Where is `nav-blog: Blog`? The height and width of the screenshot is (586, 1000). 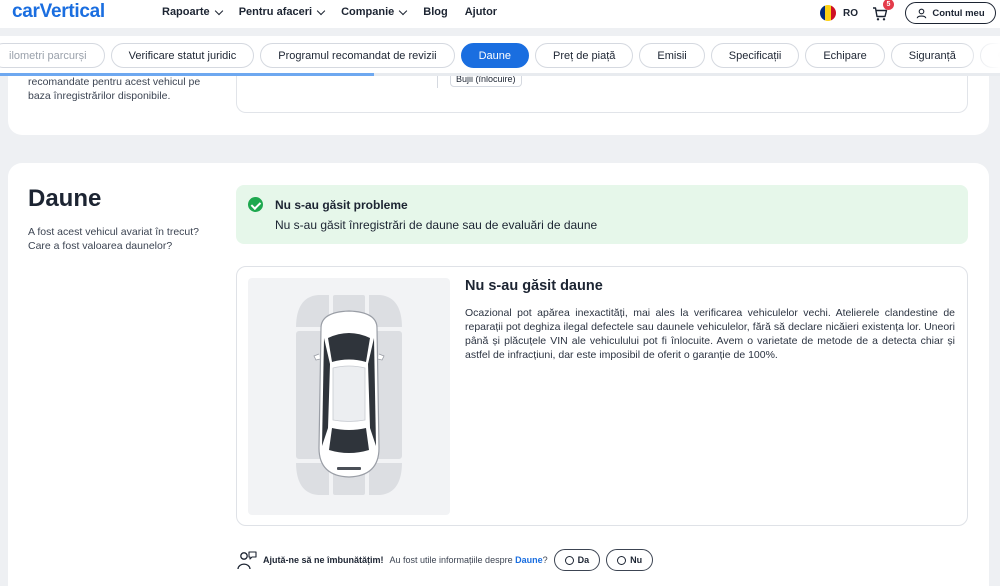 nav-blog: Blog is located at coordinates (435, 12).